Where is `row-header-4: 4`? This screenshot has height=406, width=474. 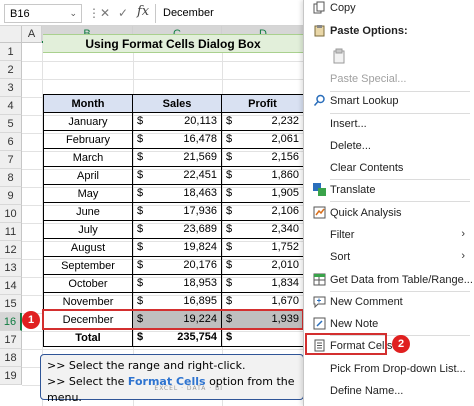
row-header-4: 4 is located at coordinates (11, 106).